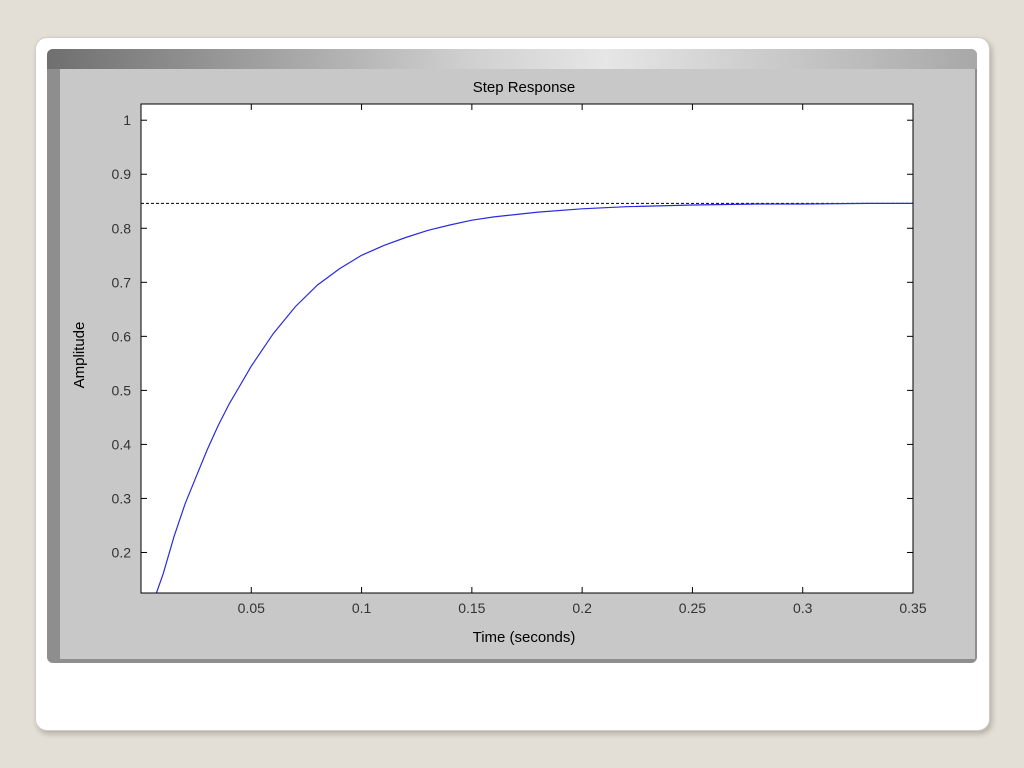 This screenshot has width=1024, height=768. I want to click on y-tick-label: 0.3, so click(122, 498).